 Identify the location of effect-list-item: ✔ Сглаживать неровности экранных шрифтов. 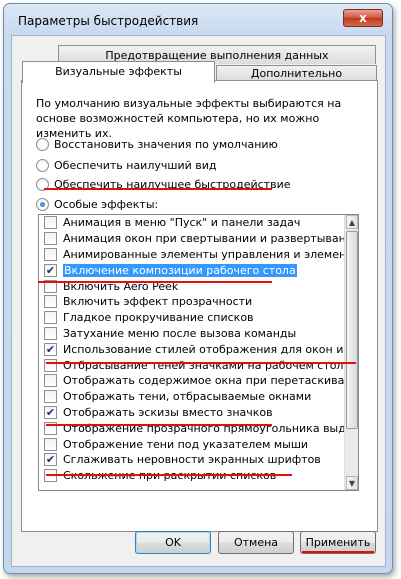
(192, 460).